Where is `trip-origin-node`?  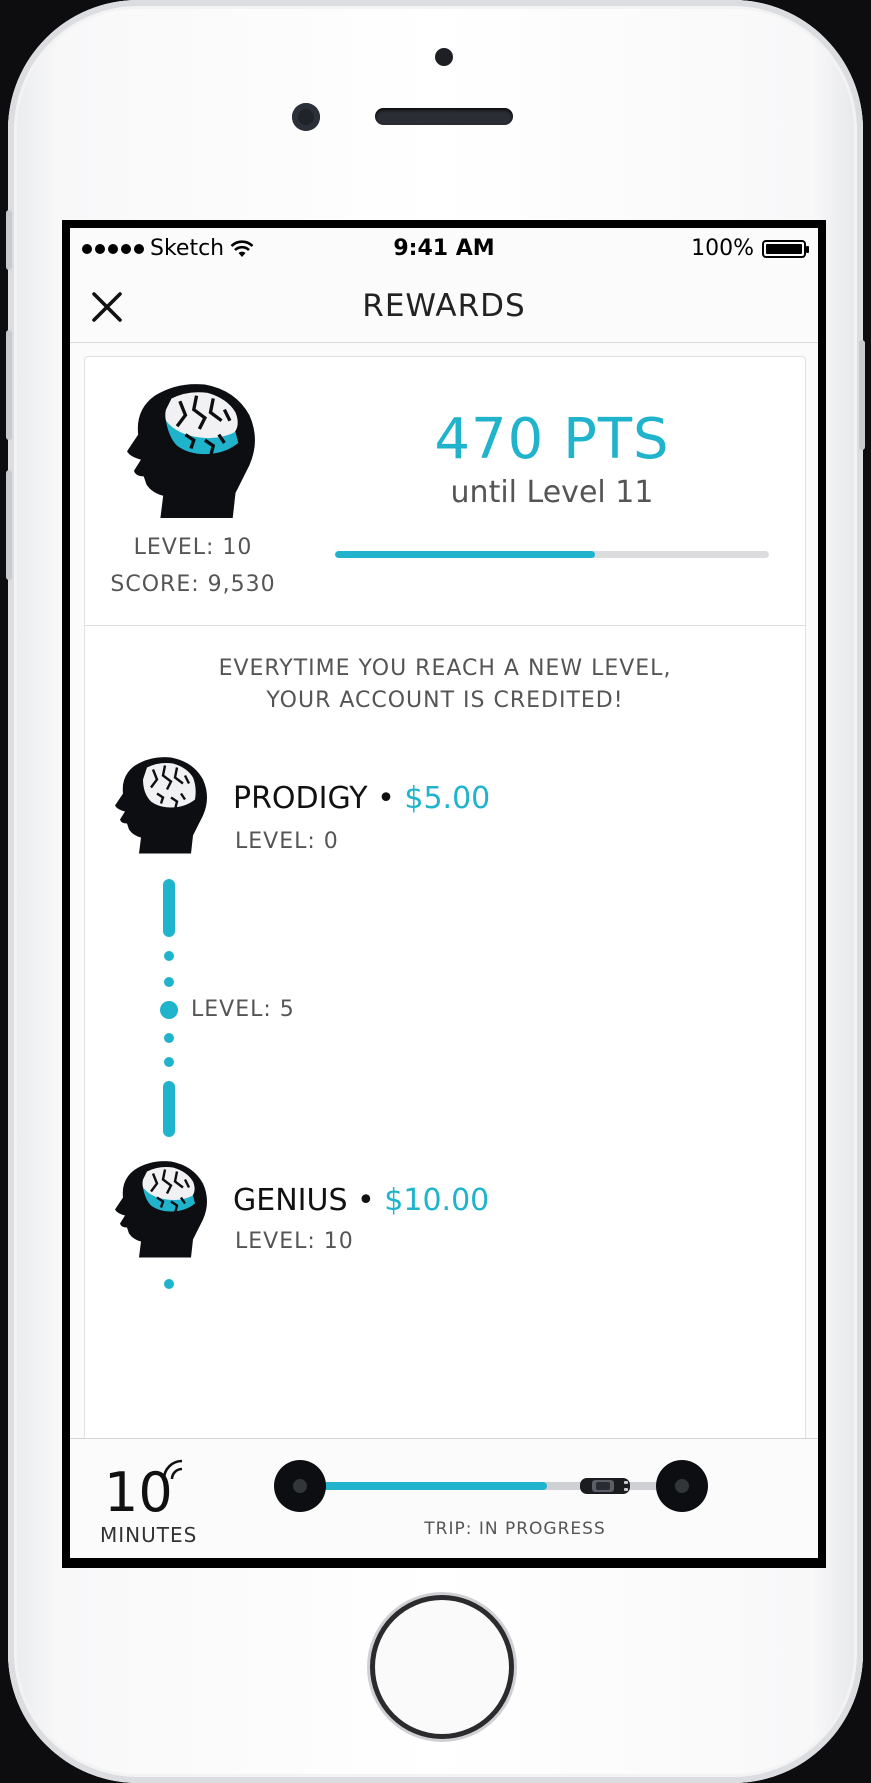 trip-origin-node is located at coordinates (300, 1486).